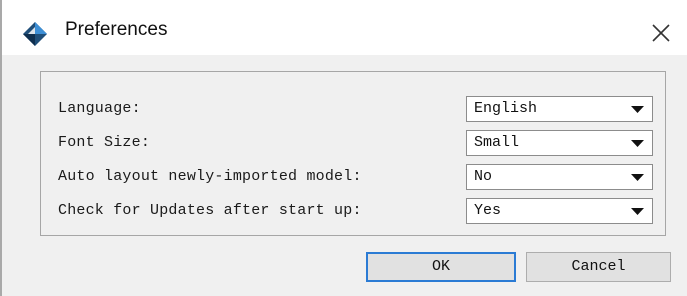 The width and height of the screenshot is (687, 296). I want to click on language-label: Language:, so click(99, 108).